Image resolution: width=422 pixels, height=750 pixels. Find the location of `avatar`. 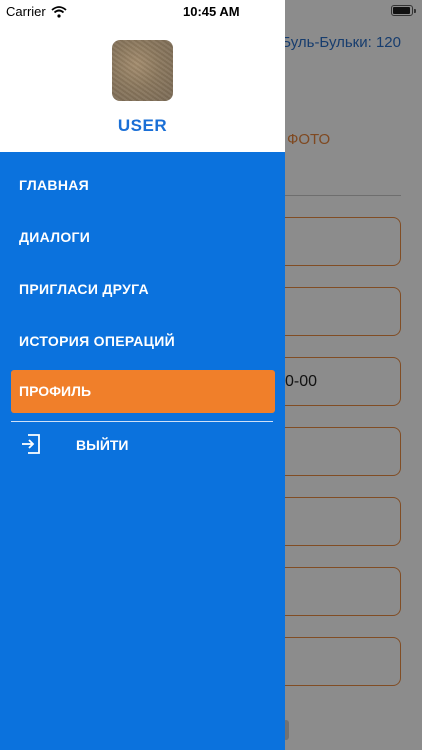

avatar is located at coordinates (142, 70).